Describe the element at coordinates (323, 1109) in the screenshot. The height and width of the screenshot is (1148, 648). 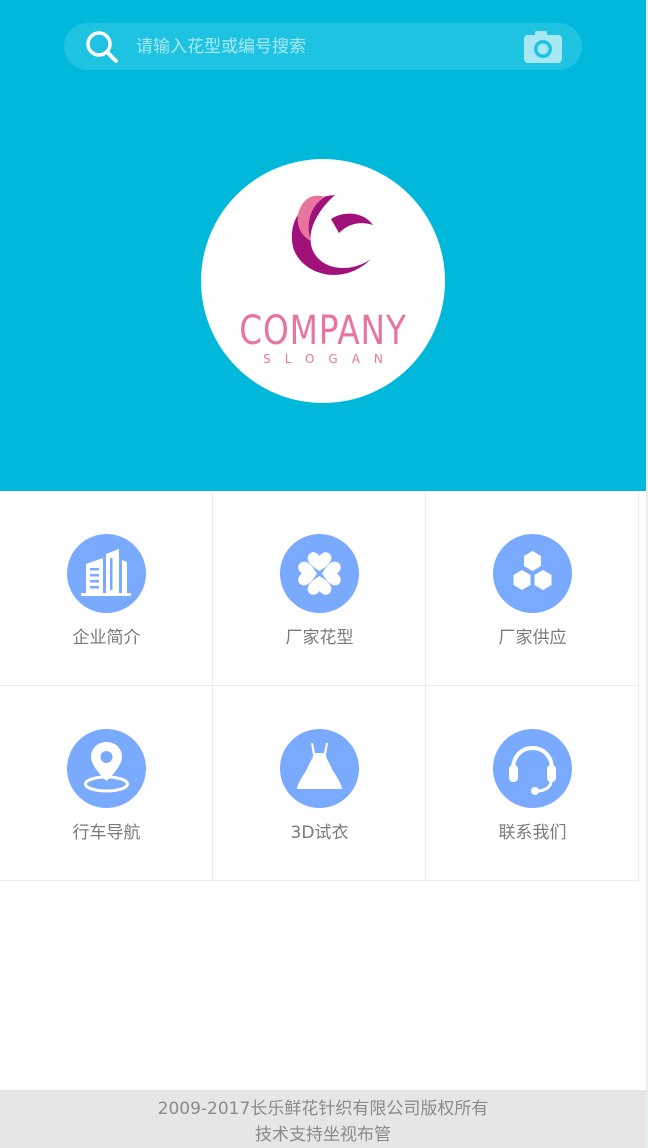
I see `footer-copyright: 2009-2017长乐鲜花针织有限公司版权所有` at that location.